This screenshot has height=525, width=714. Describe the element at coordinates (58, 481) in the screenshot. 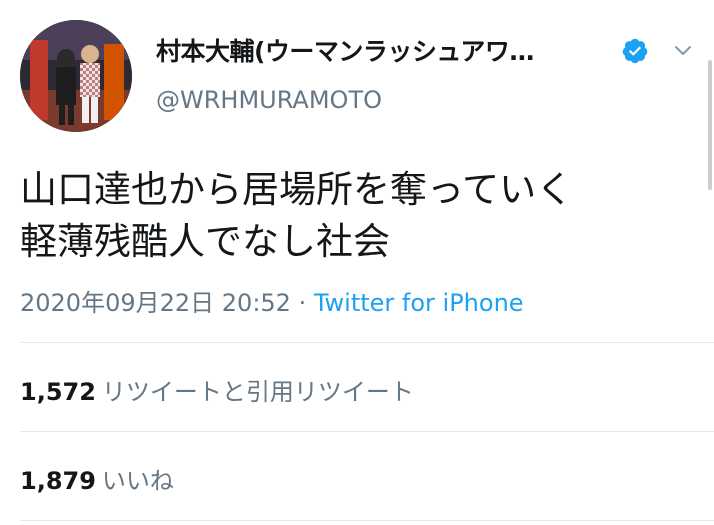

I see `likes-count: 1,879` at that location.